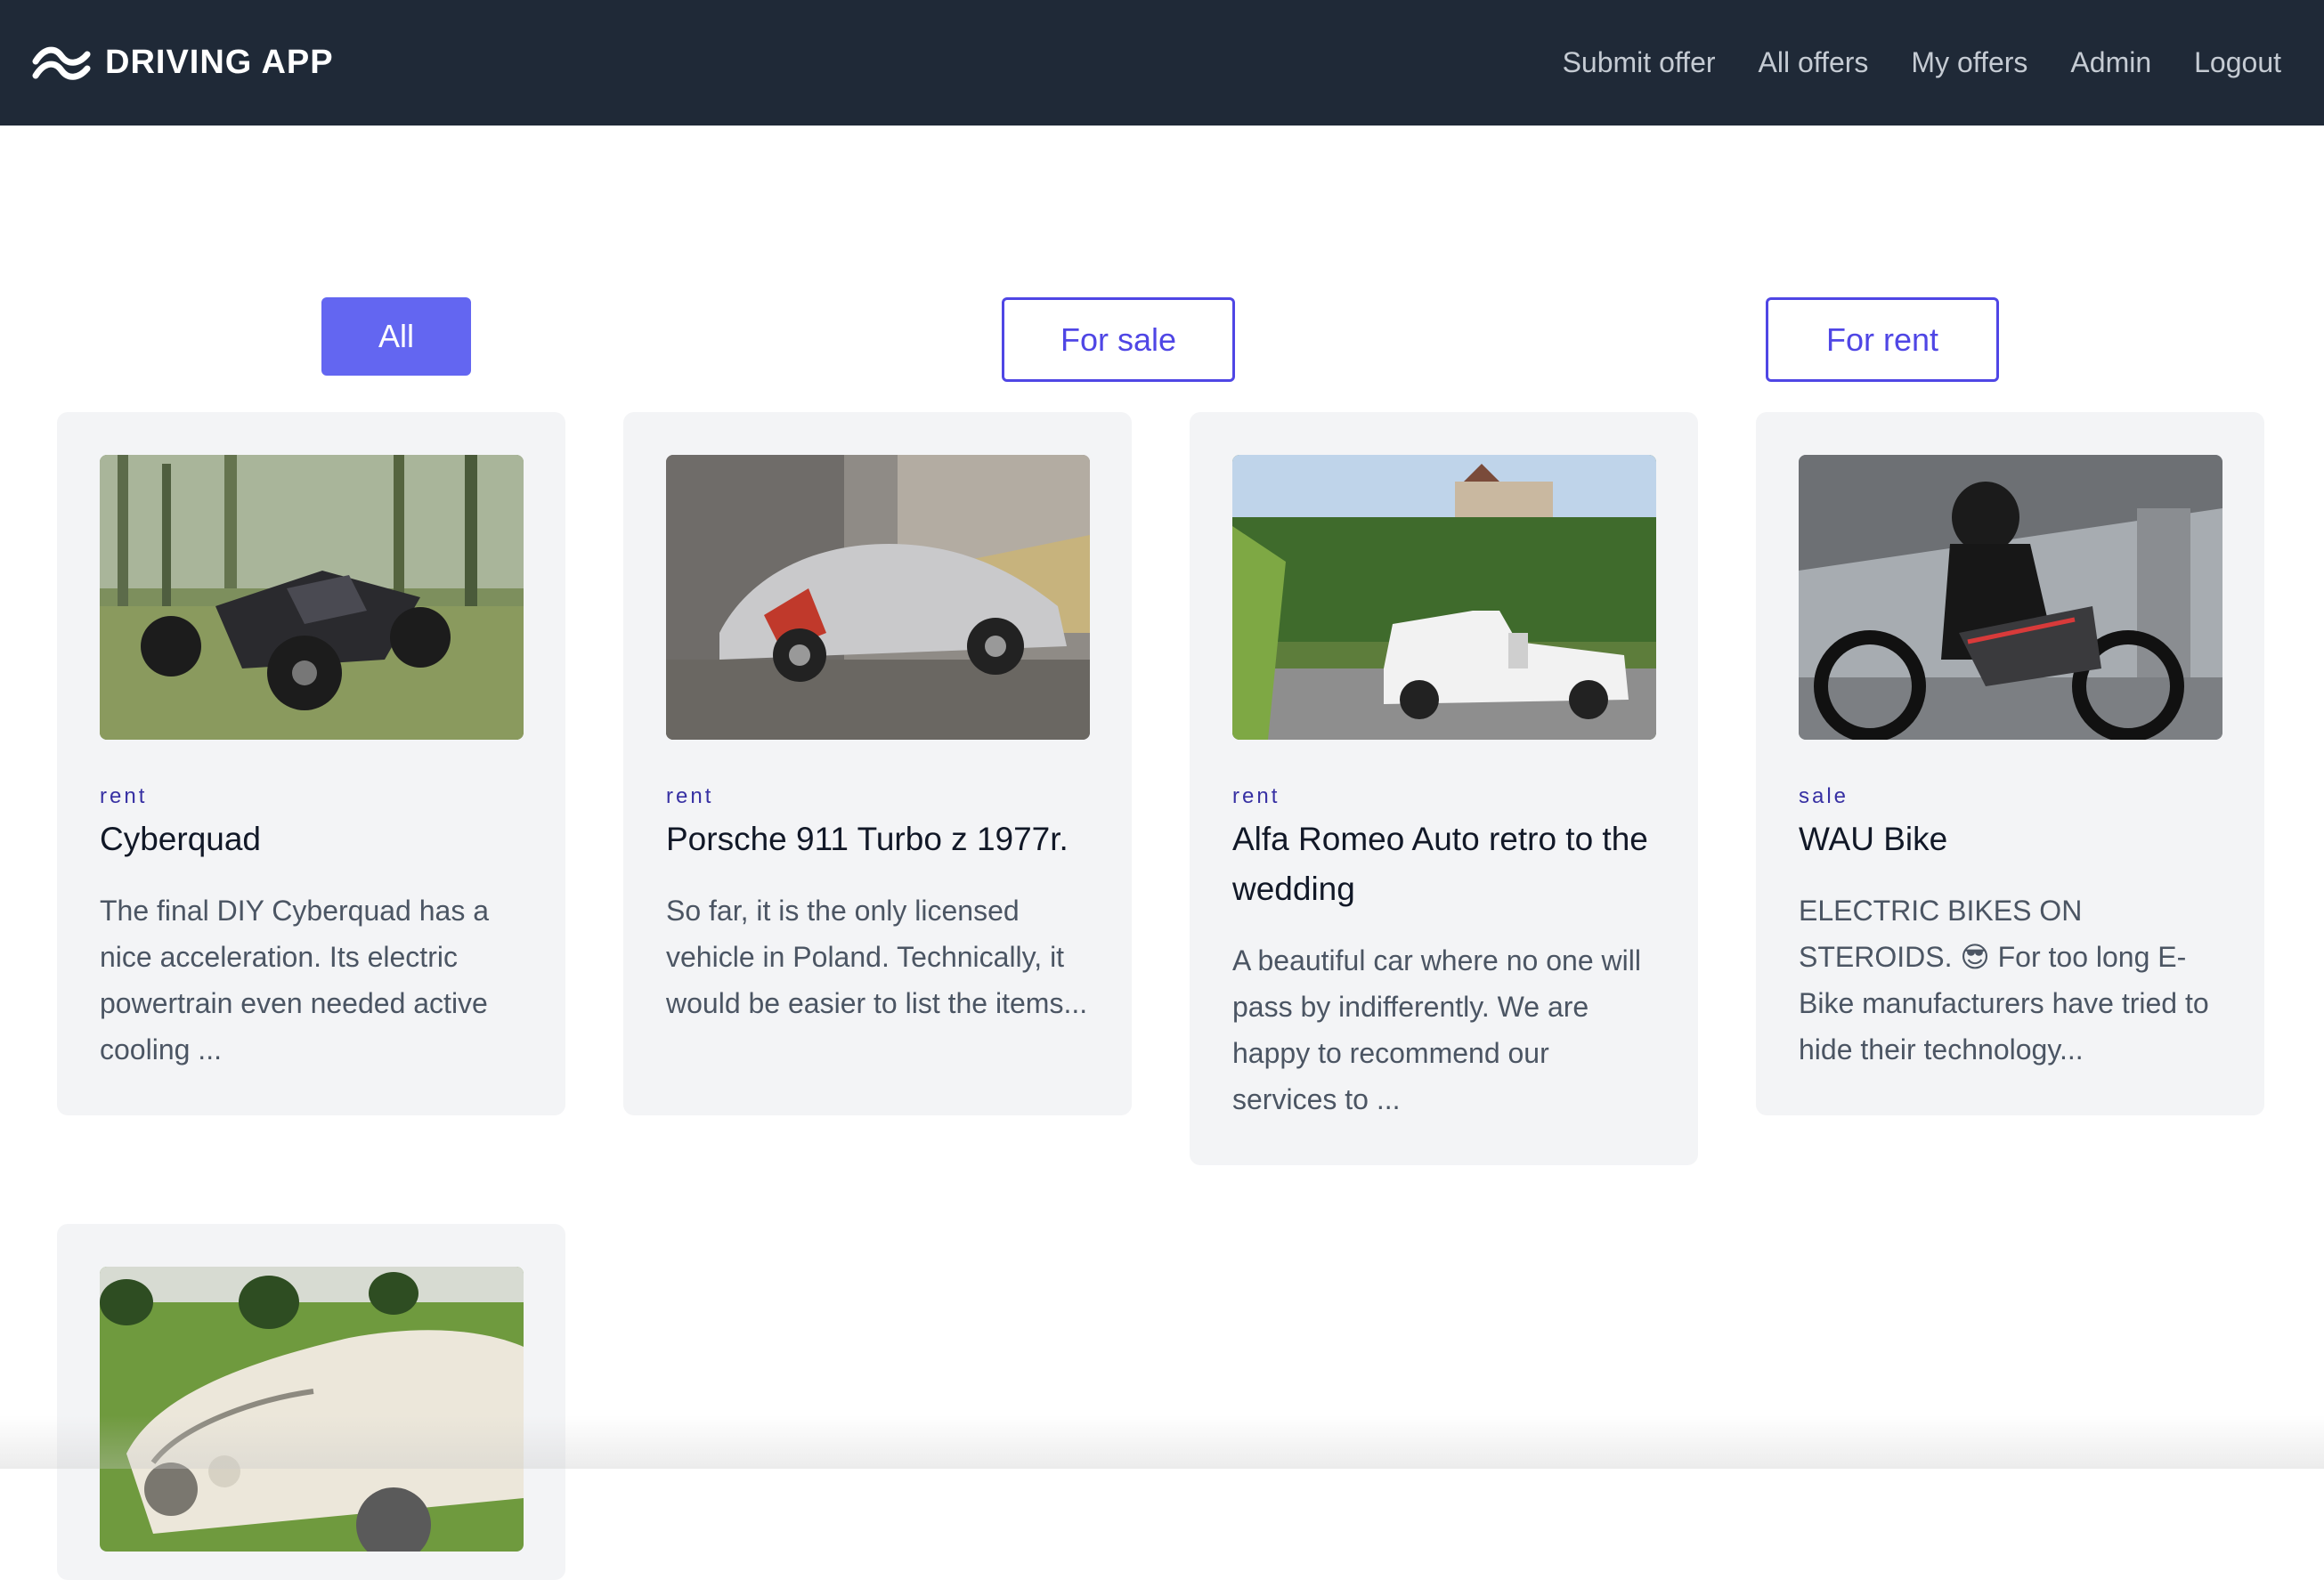 Image resolution: width=2324 pixels, height=1580 pixels. What do you see at coordinates (2110, 62) in the screenshot?
I see `nav-admin: Admin` at bounding box center [2110, 62].